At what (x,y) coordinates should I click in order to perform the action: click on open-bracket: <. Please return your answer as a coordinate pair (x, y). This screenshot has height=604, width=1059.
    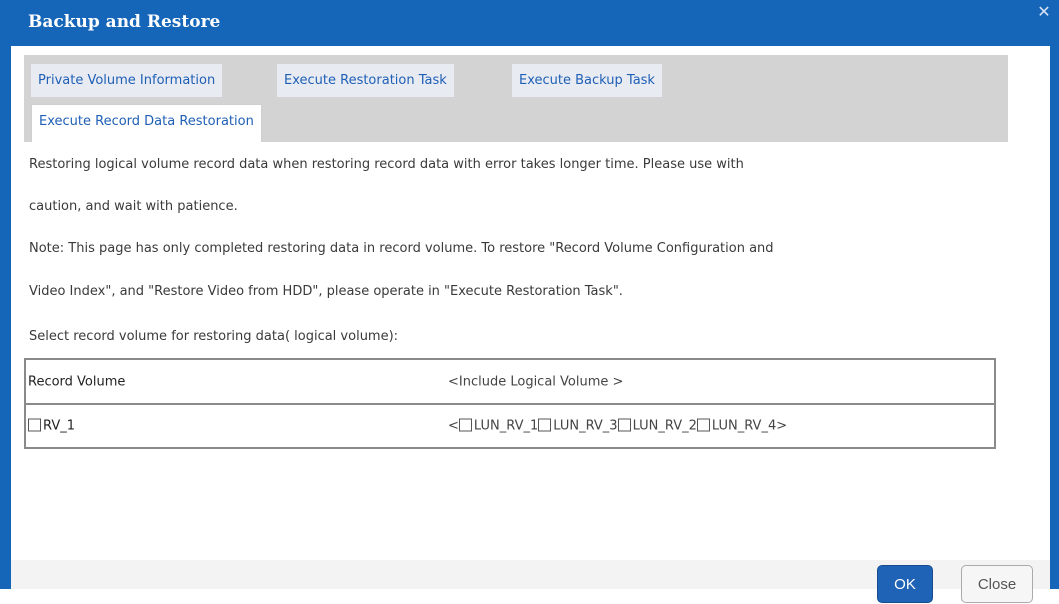
    Looking at the image, I should click on (453, 426).